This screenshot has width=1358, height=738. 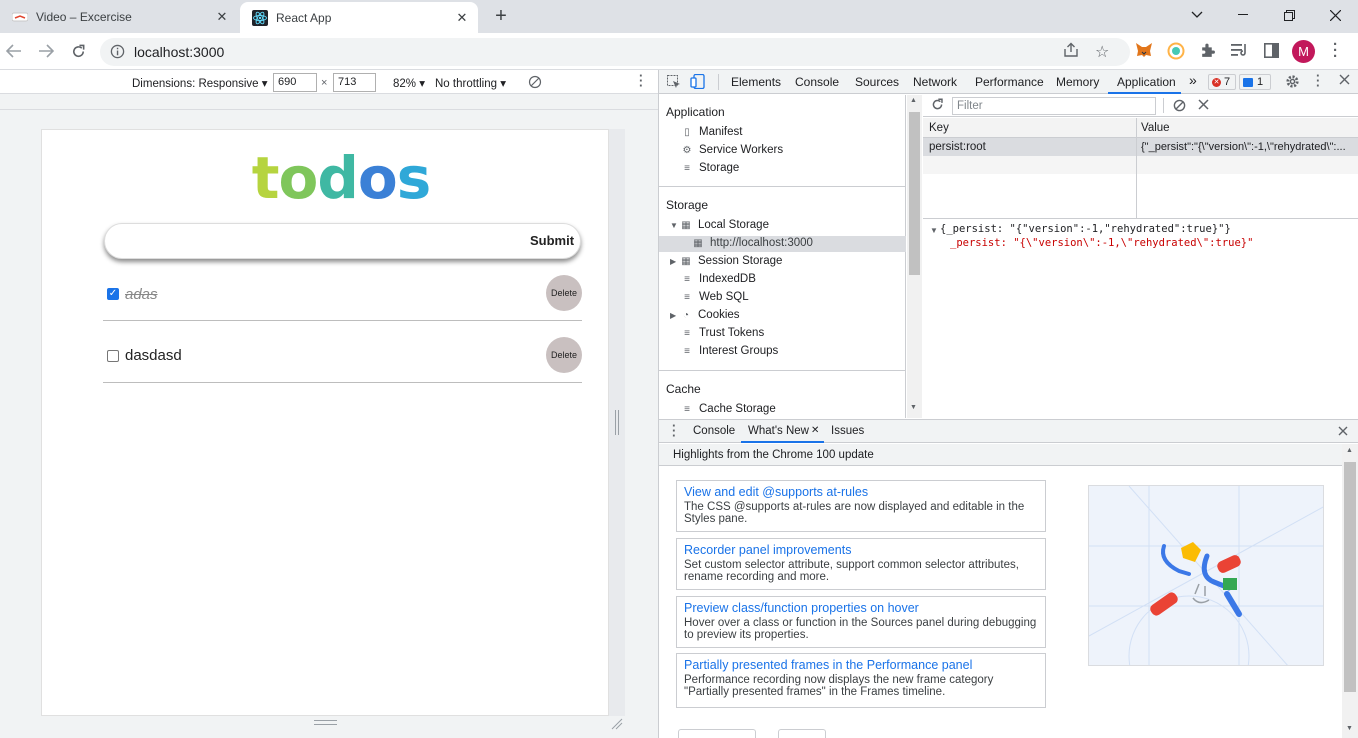 What do you see at coordinates (179, 52) in the screenshot?
I see `url-text: localhost:3000` at bounding box center [179, 52].